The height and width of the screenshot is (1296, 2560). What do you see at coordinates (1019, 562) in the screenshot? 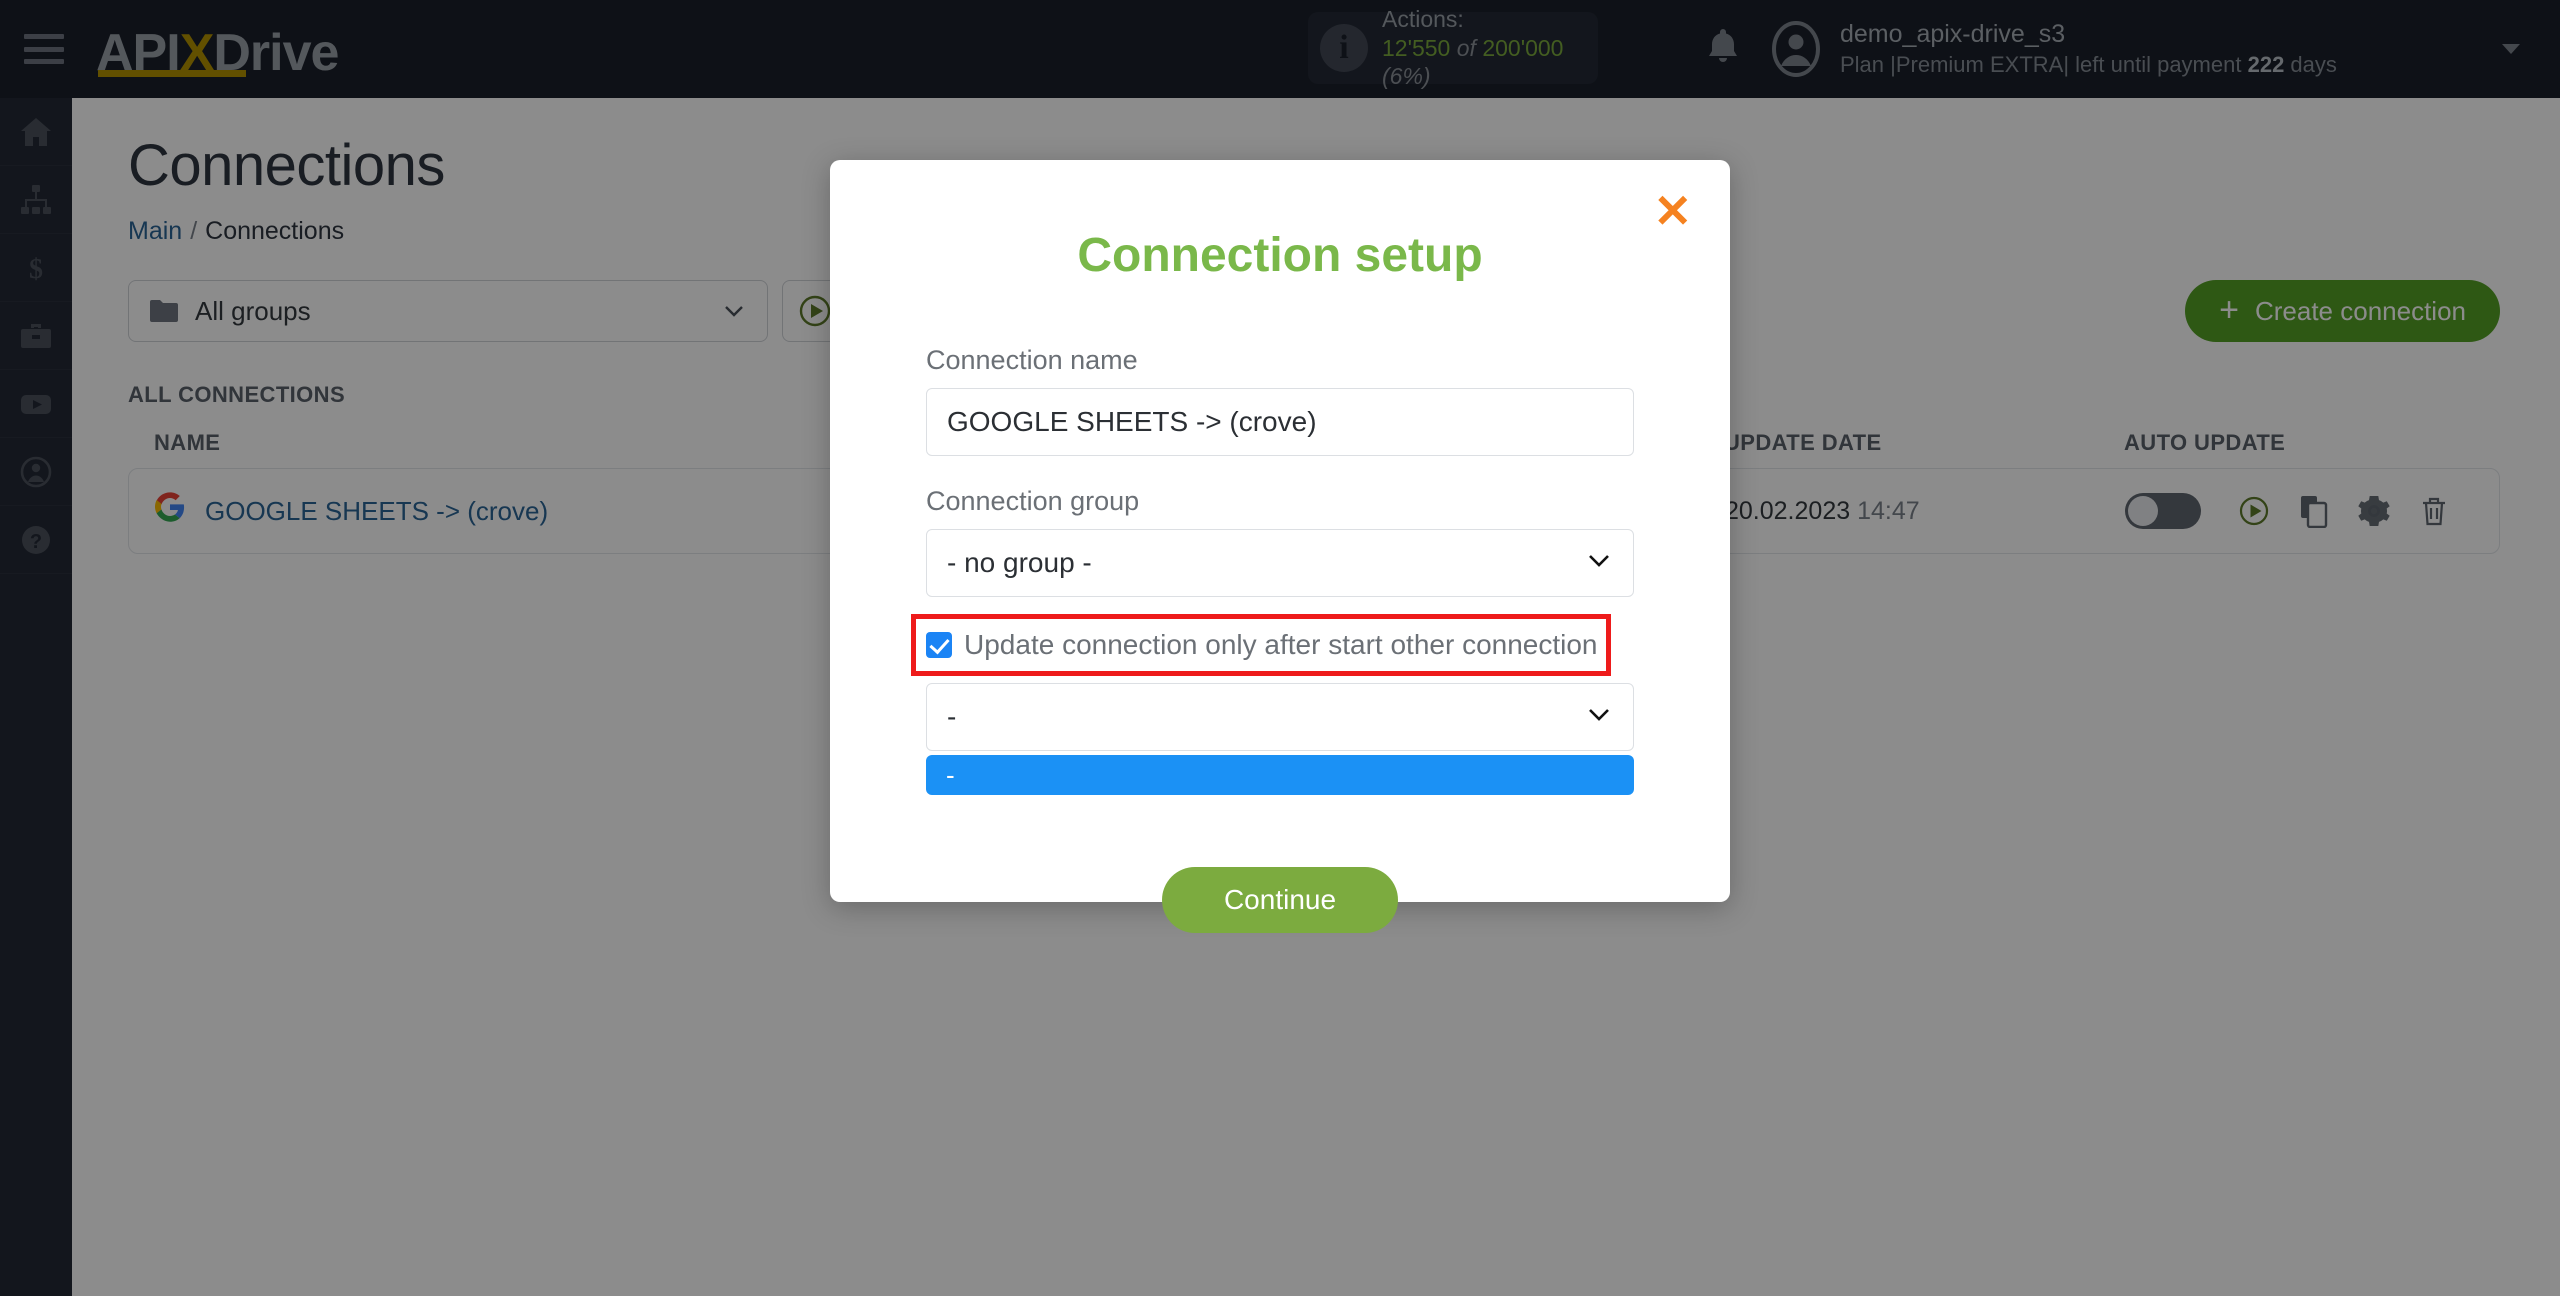
I see `connection-group-value: - no group -` at bounding box center [1019, 562].